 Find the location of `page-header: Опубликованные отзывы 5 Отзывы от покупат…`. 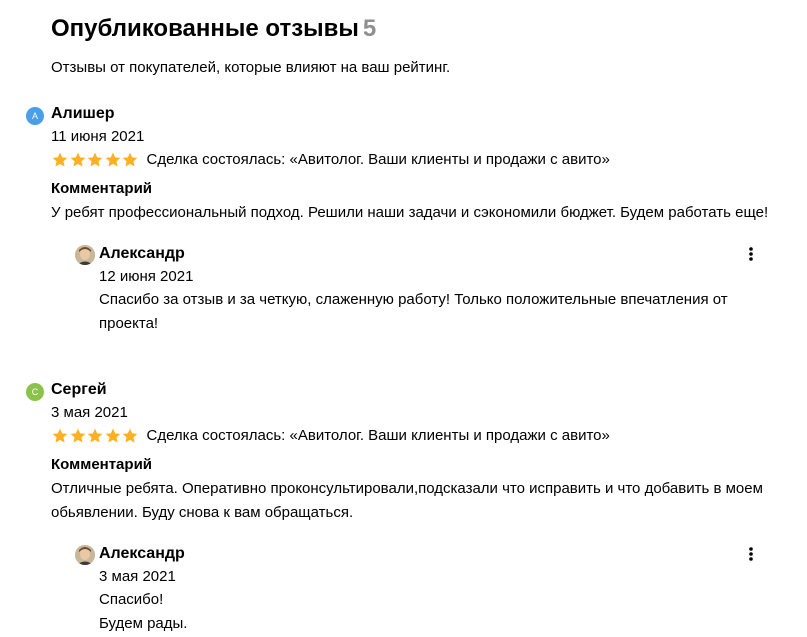

page-header: Опубликованные отзывы 5 Отзывы от покупат… is located at coordinates (421, 46).